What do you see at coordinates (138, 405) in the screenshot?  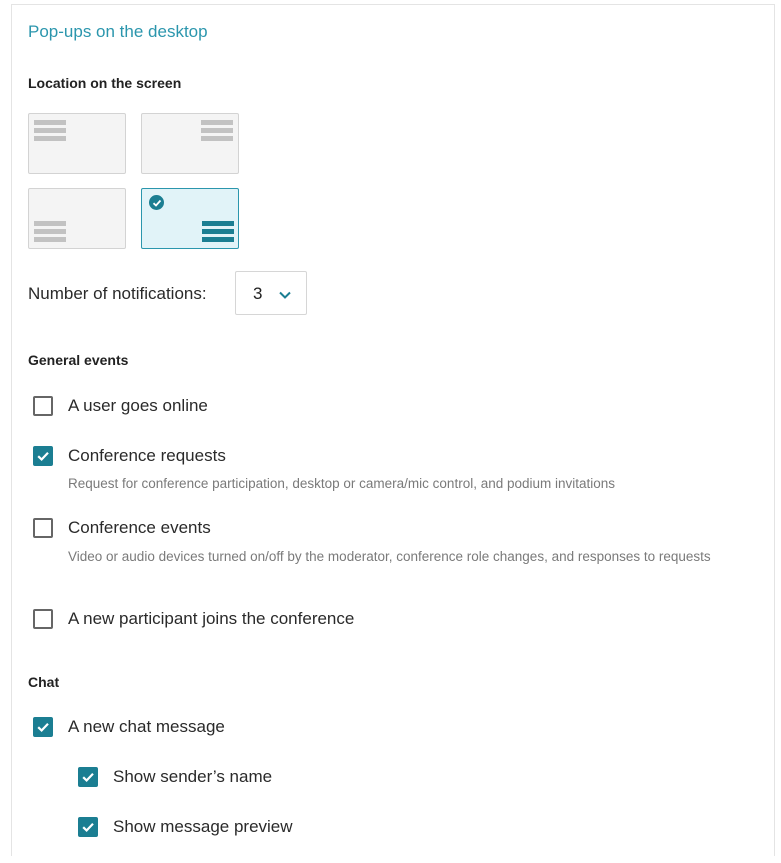 I see `user-online-label: A user goes online` at bounding box center [138, 405].